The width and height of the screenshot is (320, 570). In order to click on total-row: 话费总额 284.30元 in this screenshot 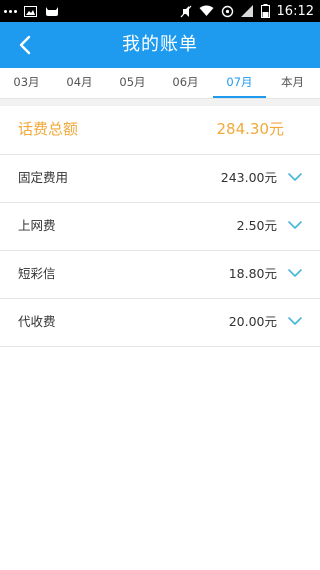, I will do `click(160, 130)`.